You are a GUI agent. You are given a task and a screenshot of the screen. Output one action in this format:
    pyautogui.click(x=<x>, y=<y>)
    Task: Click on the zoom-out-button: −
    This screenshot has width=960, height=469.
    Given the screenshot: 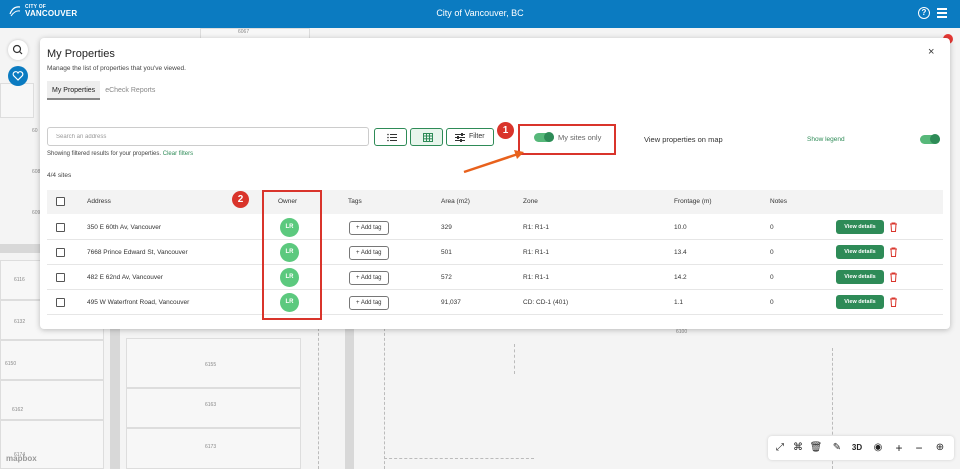 What is the action you would take?
    pyautogui.click(x=919, y=448)
    